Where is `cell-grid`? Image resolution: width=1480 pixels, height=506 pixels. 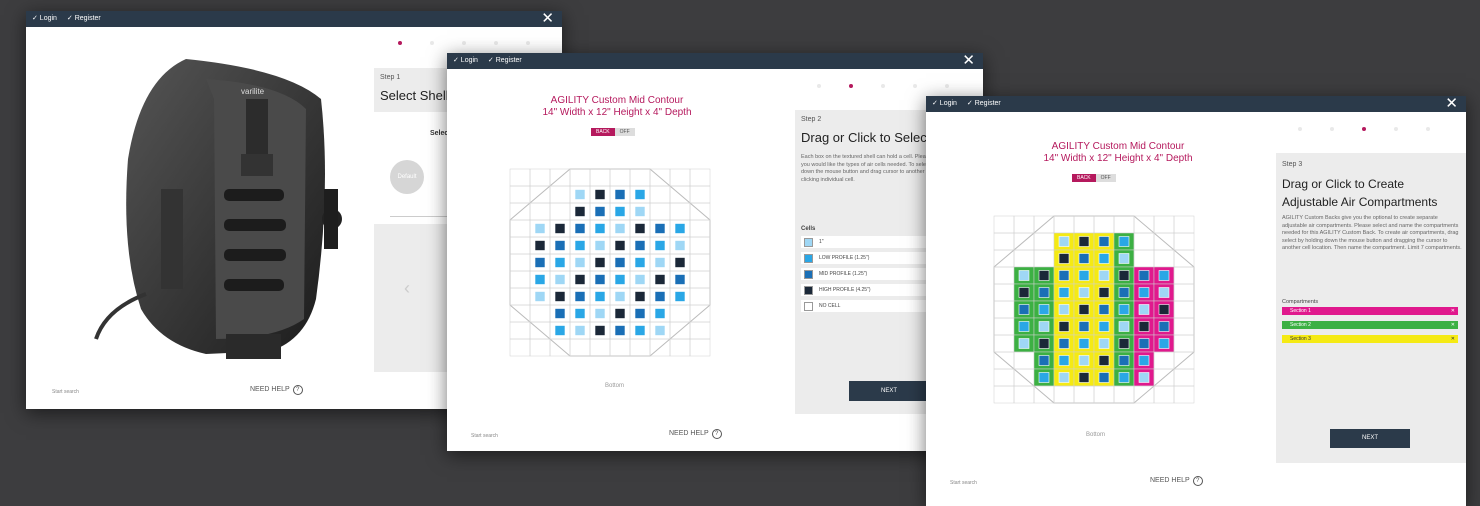 cell-grid is located at coordinates (620, 267).